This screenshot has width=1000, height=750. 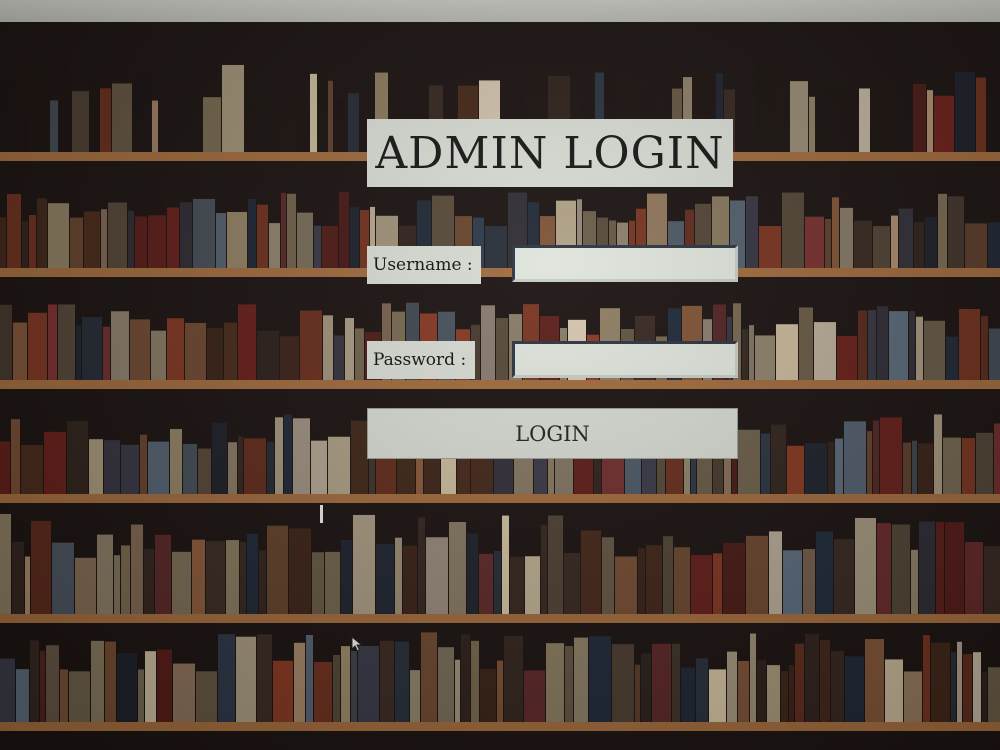 What do you see at coordinates (424, 265) in the screenshot?
I see `username-label: Username :` at bounding box center [424, 265].